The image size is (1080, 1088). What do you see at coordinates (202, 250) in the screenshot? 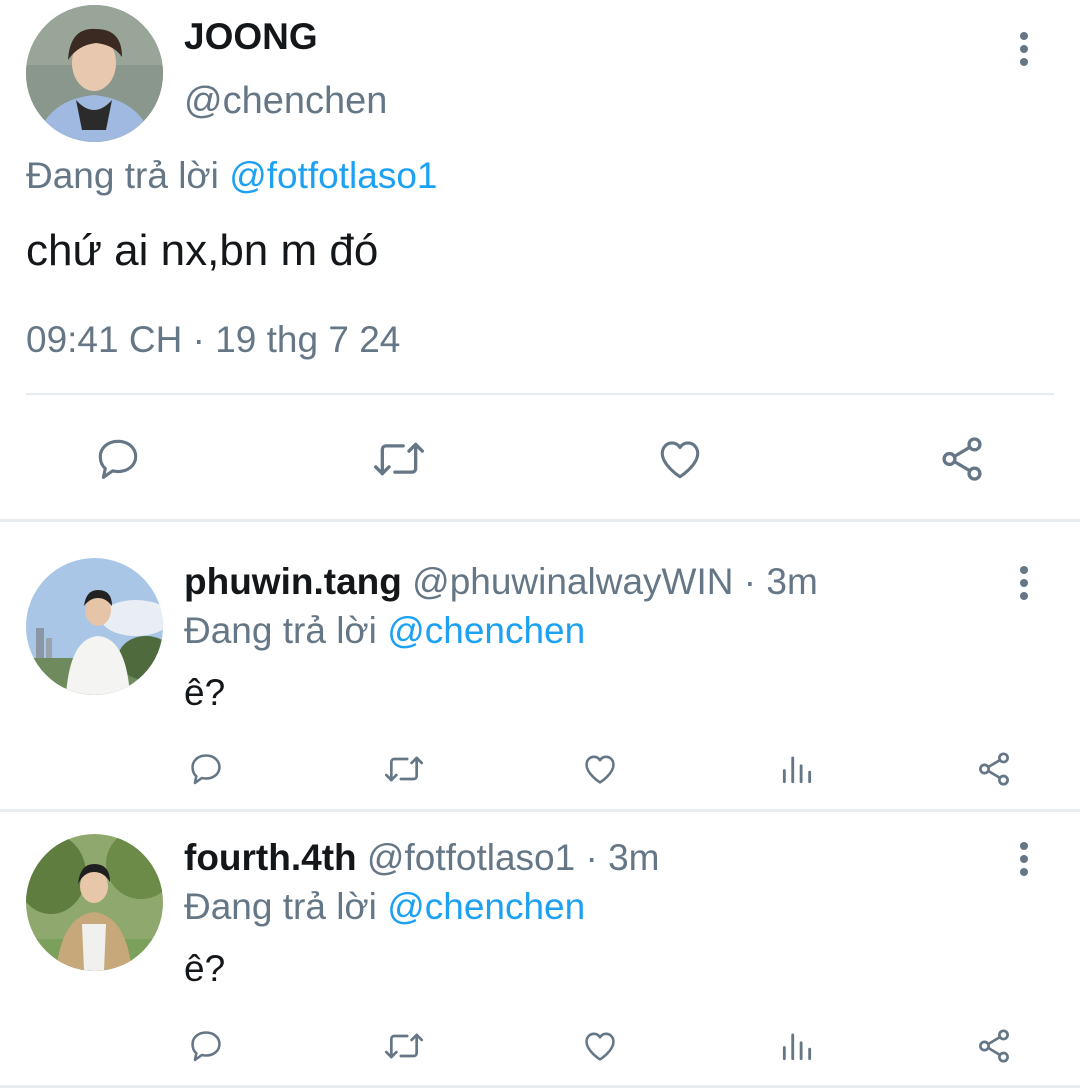
I see `tweet-text: chứ ai nx,bn m đó` at bounding box center [202, 250].